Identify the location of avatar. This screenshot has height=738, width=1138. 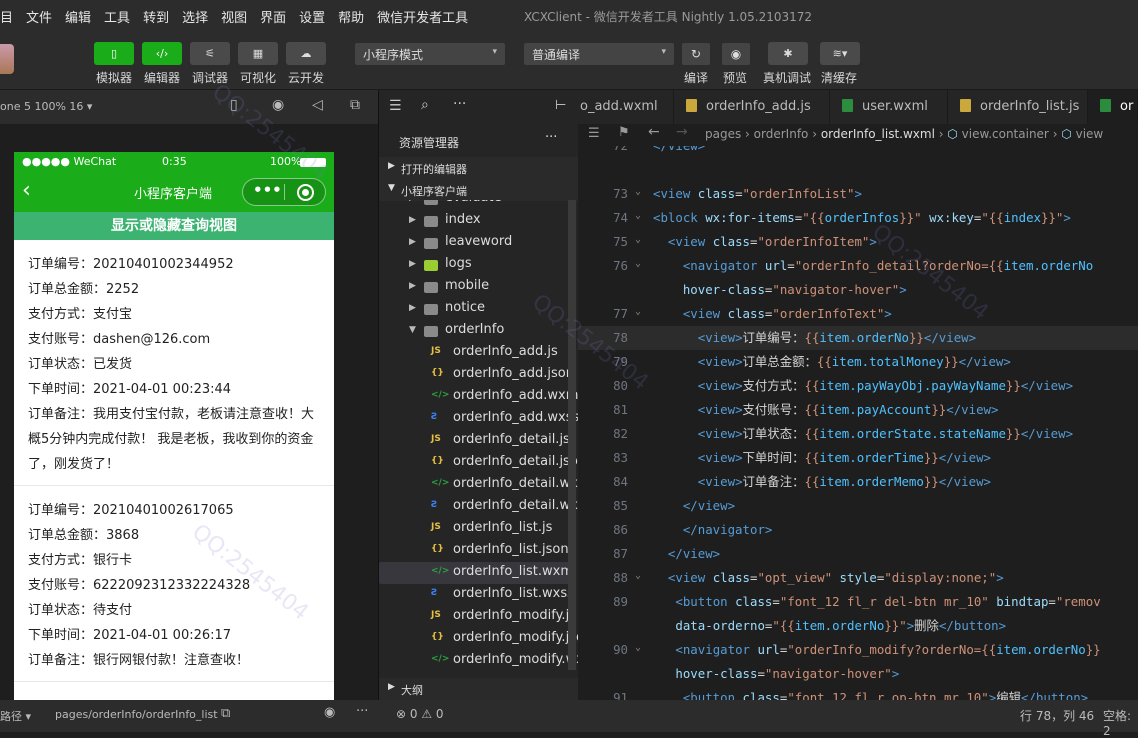
(7, 59).